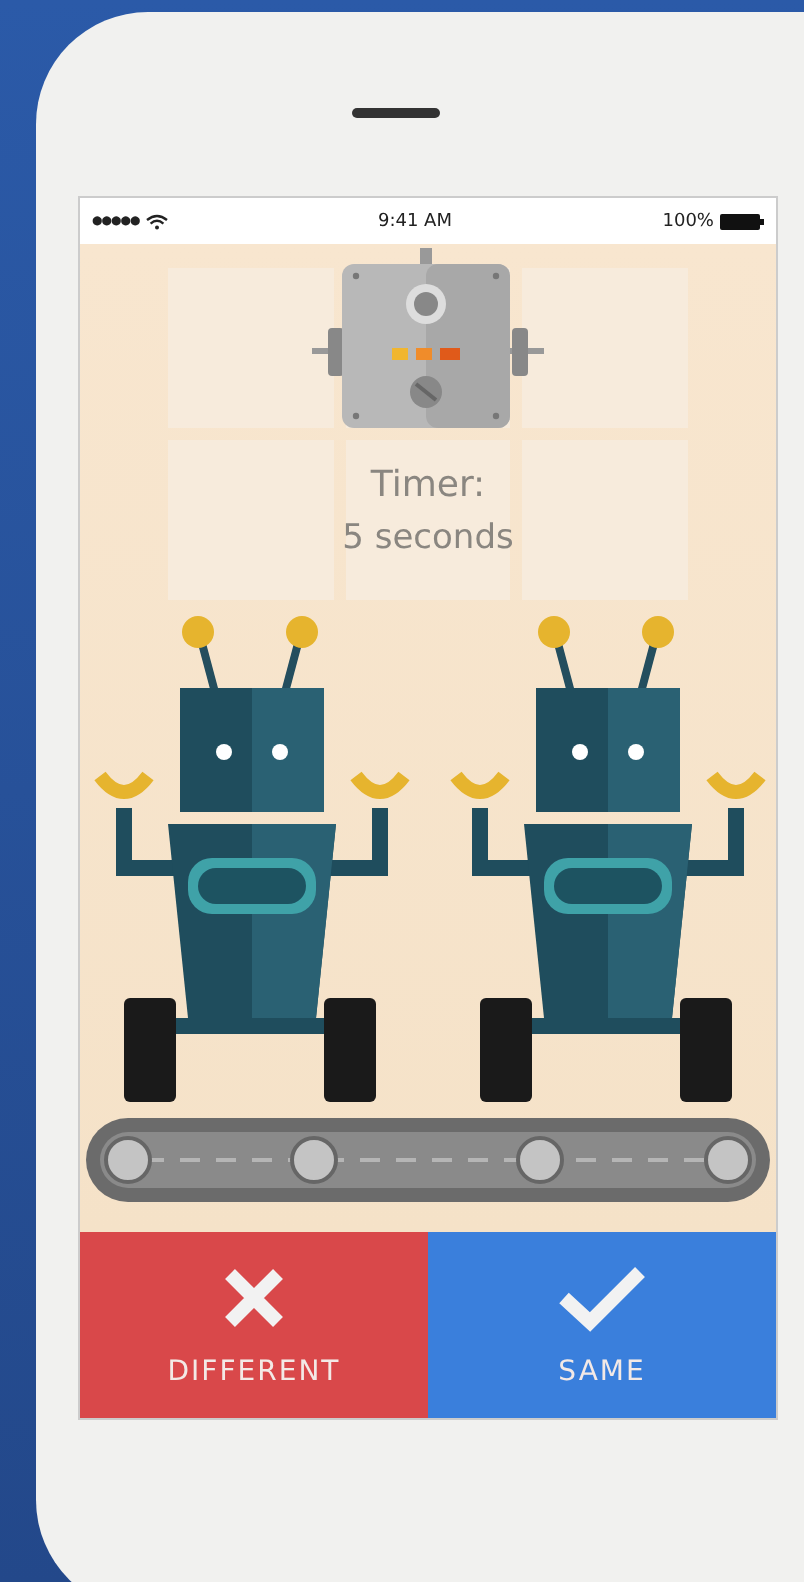  Describe the element at coordinates (156, 221) in the screenshot. I see `wifi-icon` at that location.